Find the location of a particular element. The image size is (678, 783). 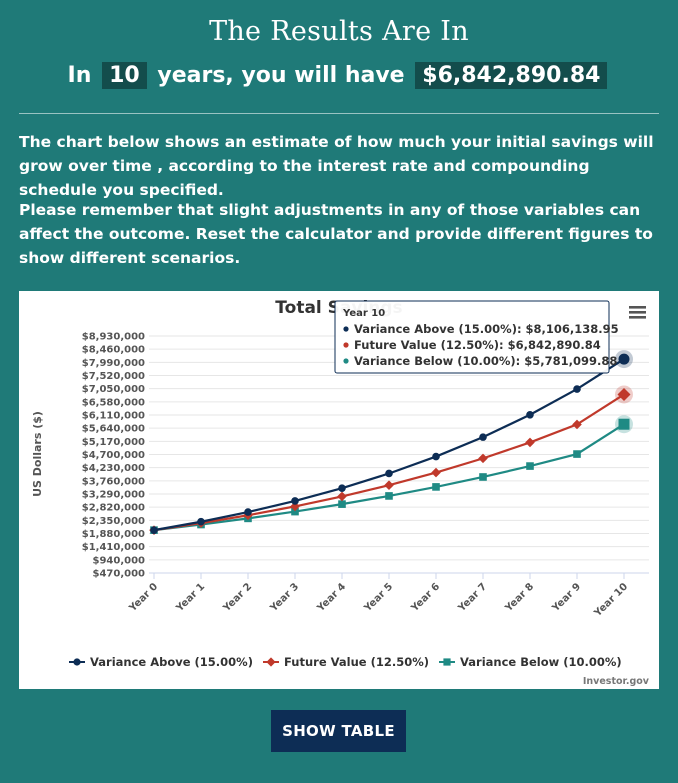

summary-middle: years, you will have is located at coordinates (281, 75).